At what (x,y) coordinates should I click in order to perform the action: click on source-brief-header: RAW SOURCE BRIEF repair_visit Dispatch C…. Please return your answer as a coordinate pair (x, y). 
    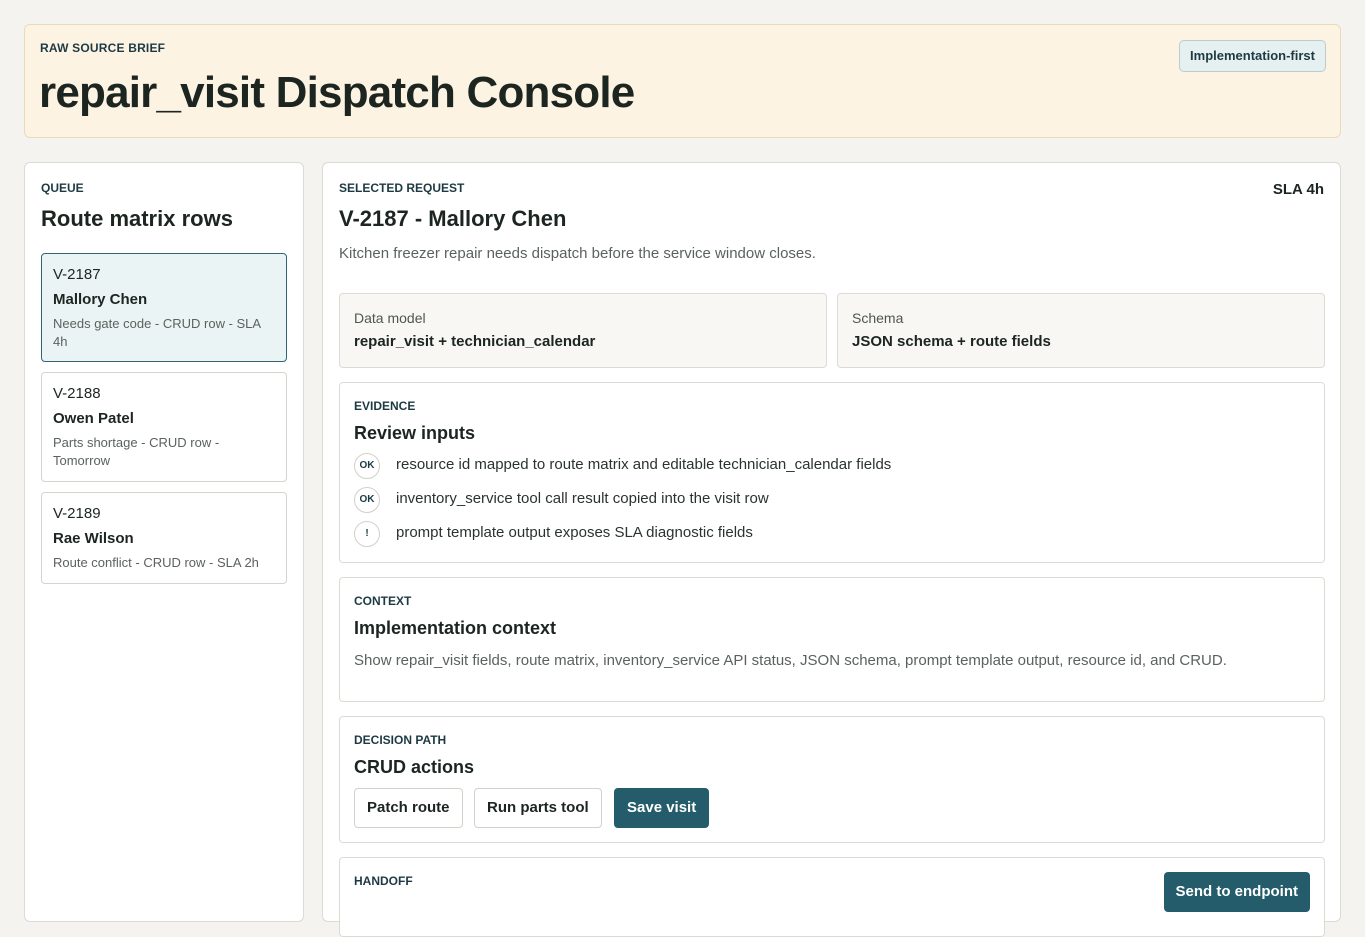
    Looking at the image, I should click on (682, 81).